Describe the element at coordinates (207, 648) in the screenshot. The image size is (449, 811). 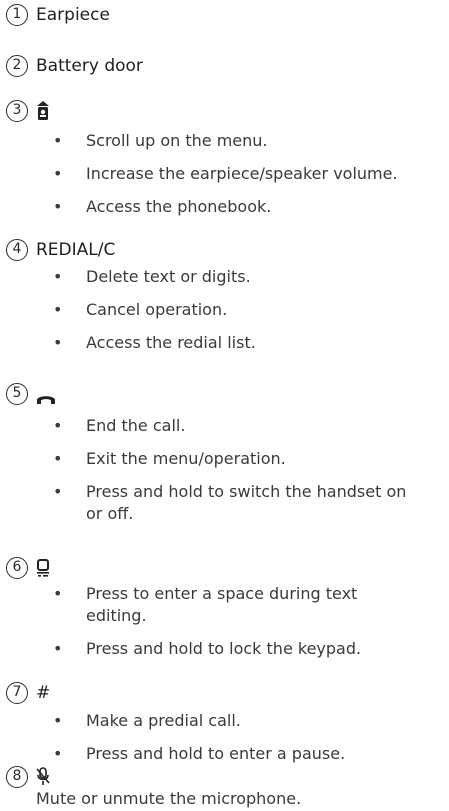
I see `list-item: • Press and hold to lock the keypad.` at that location.